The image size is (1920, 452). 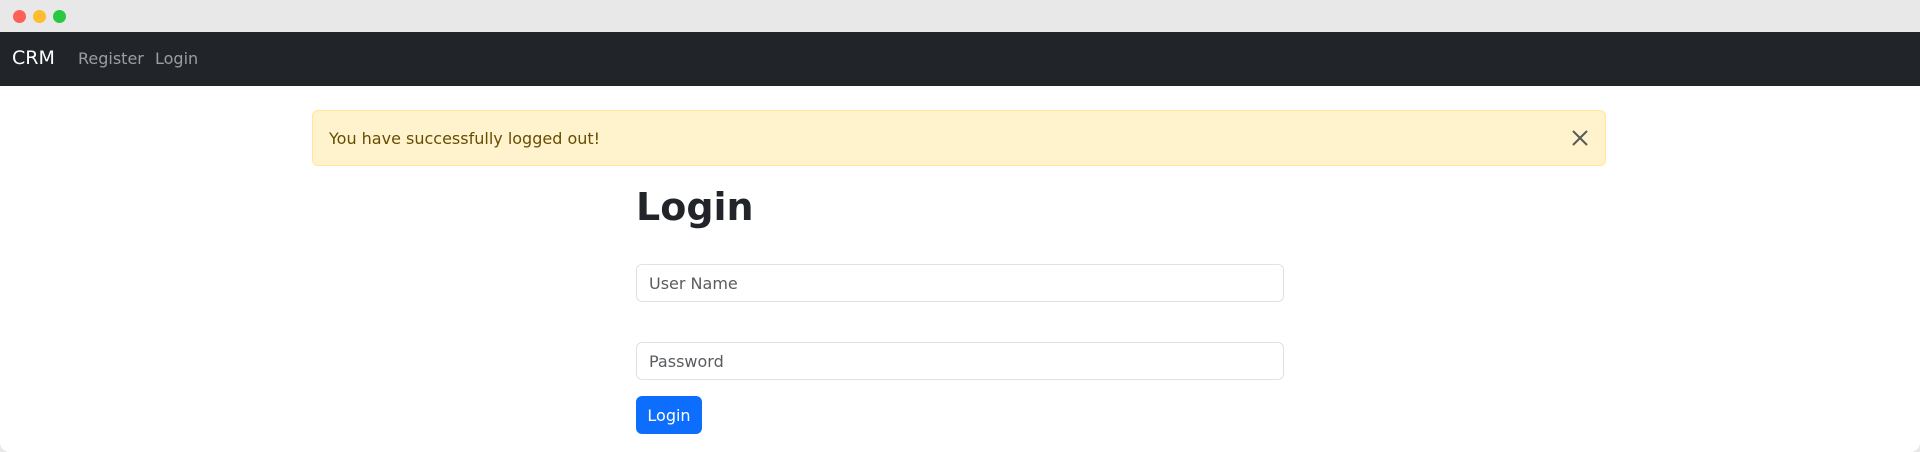 I want to click on minimize-window-button, so click(x=39, y=16).